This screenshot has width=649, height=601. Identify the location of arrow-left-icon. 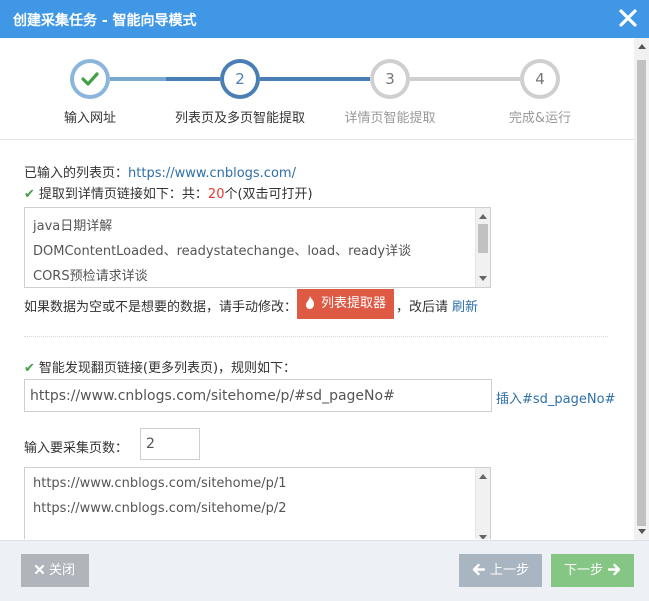
(478, 569).